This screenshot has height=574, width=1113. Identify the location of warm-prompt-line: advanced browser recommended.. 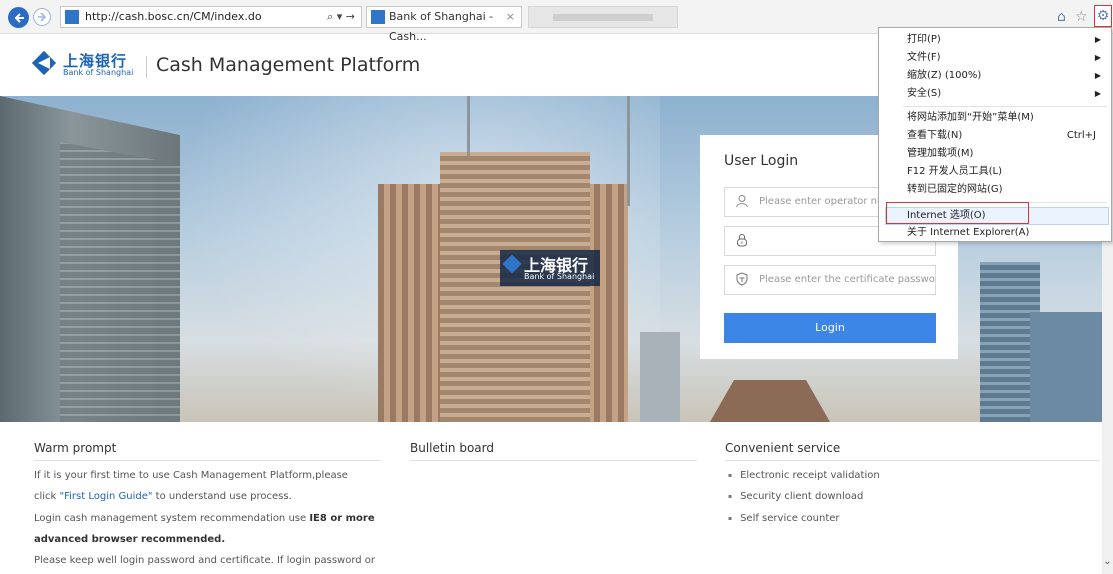
(129, 539).